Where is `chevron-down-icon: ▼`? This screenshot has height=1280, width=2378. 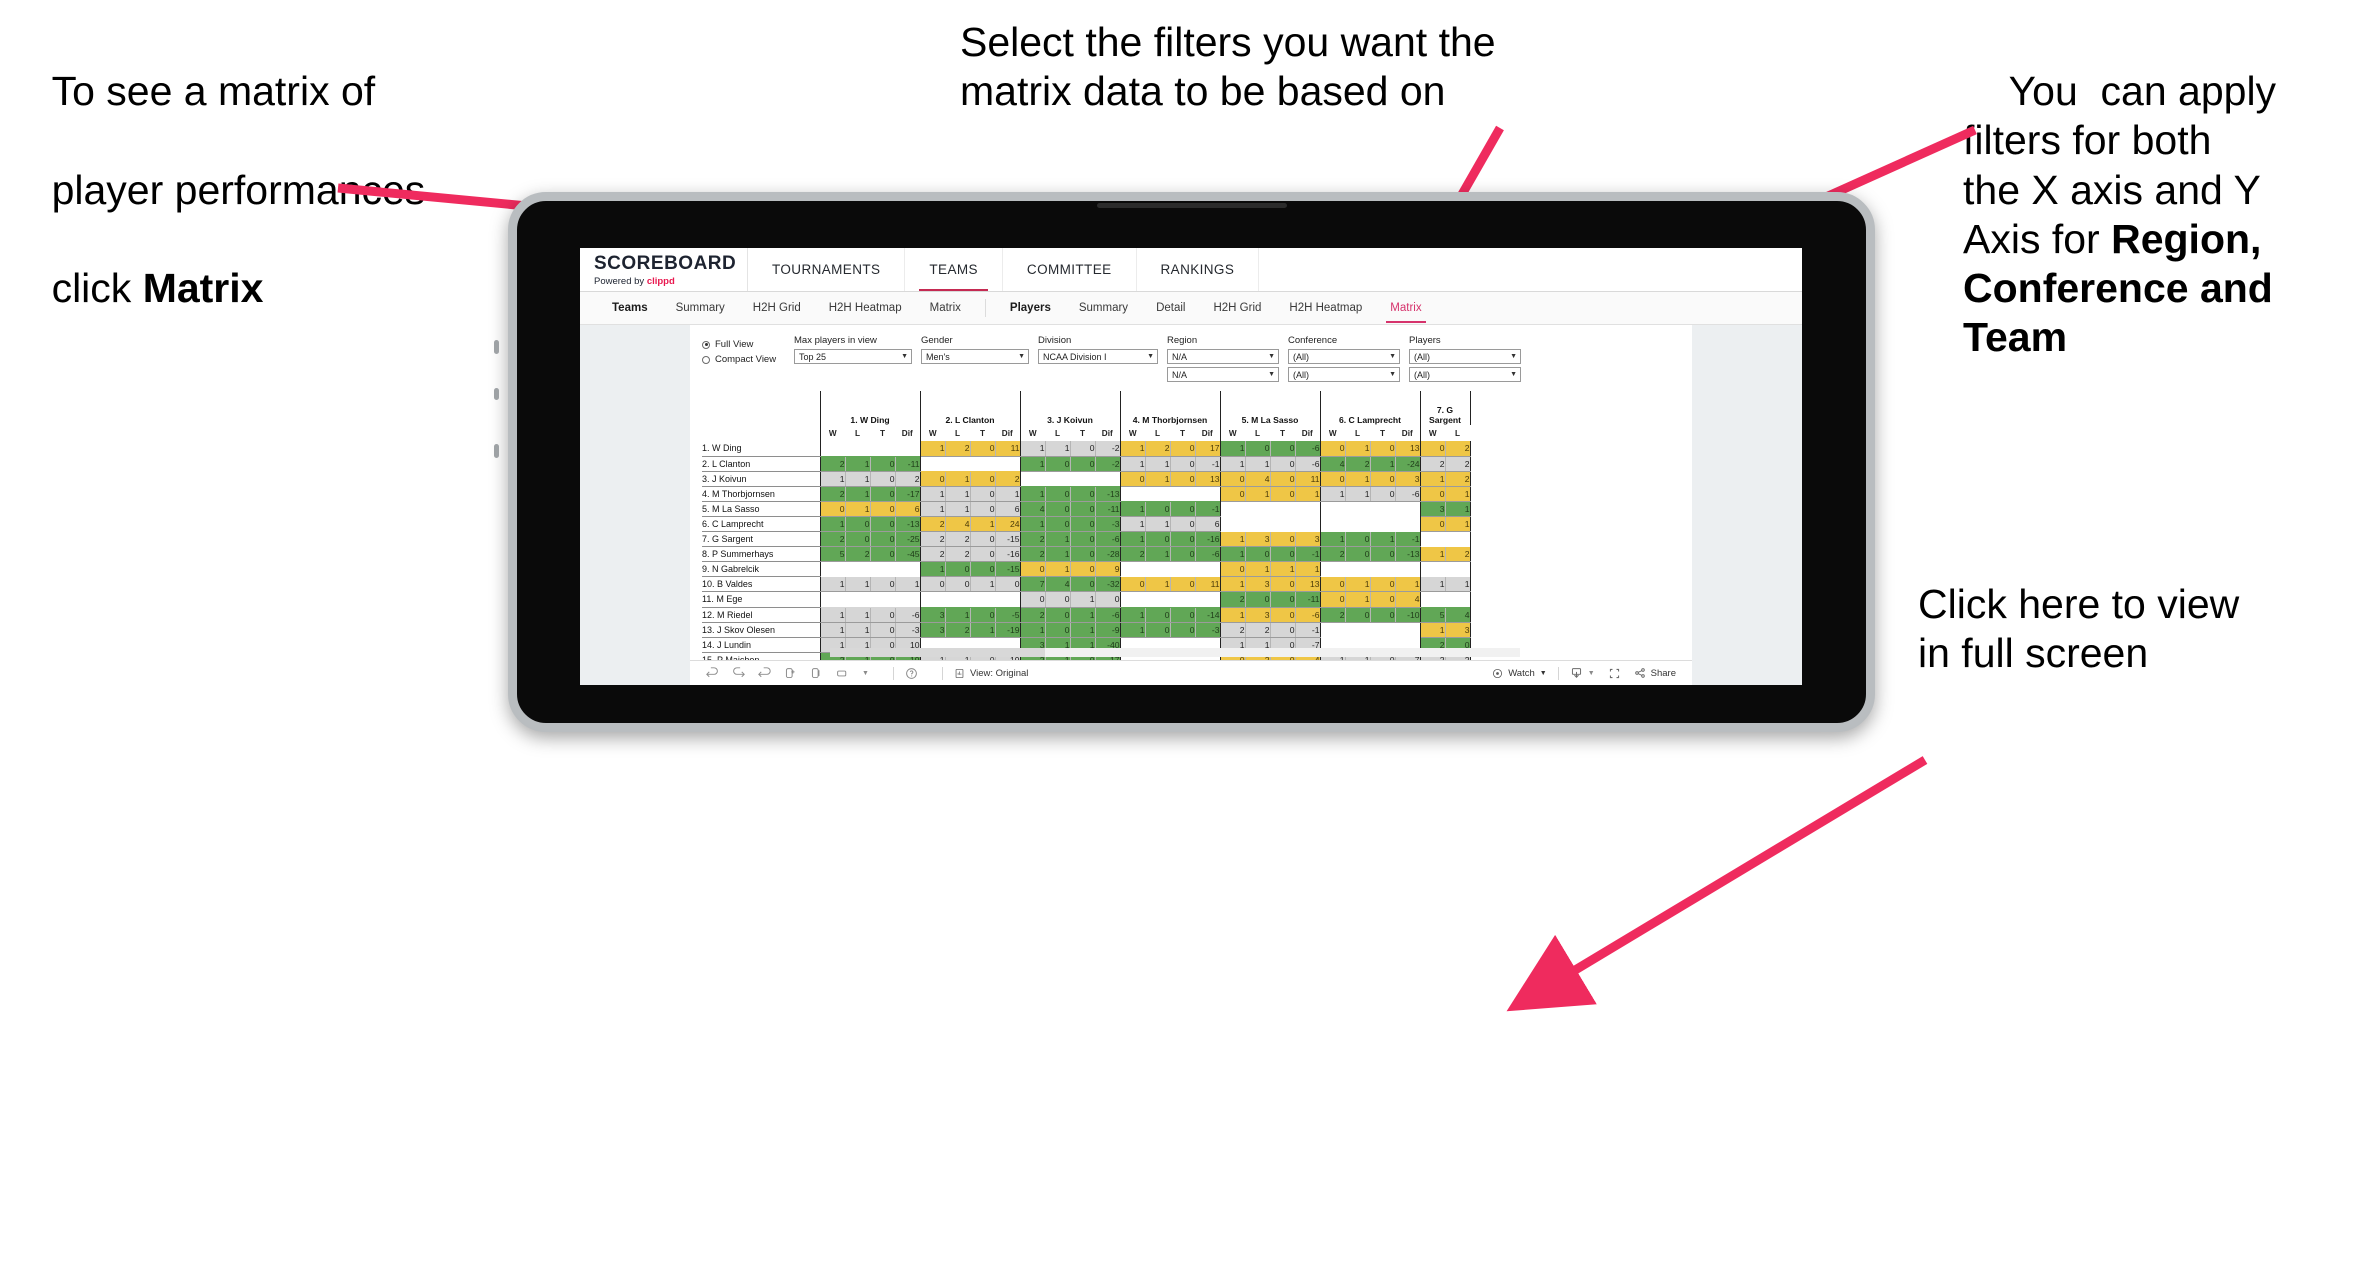 chevron-down-icon: ▼ is located at coordinates (865, 673).